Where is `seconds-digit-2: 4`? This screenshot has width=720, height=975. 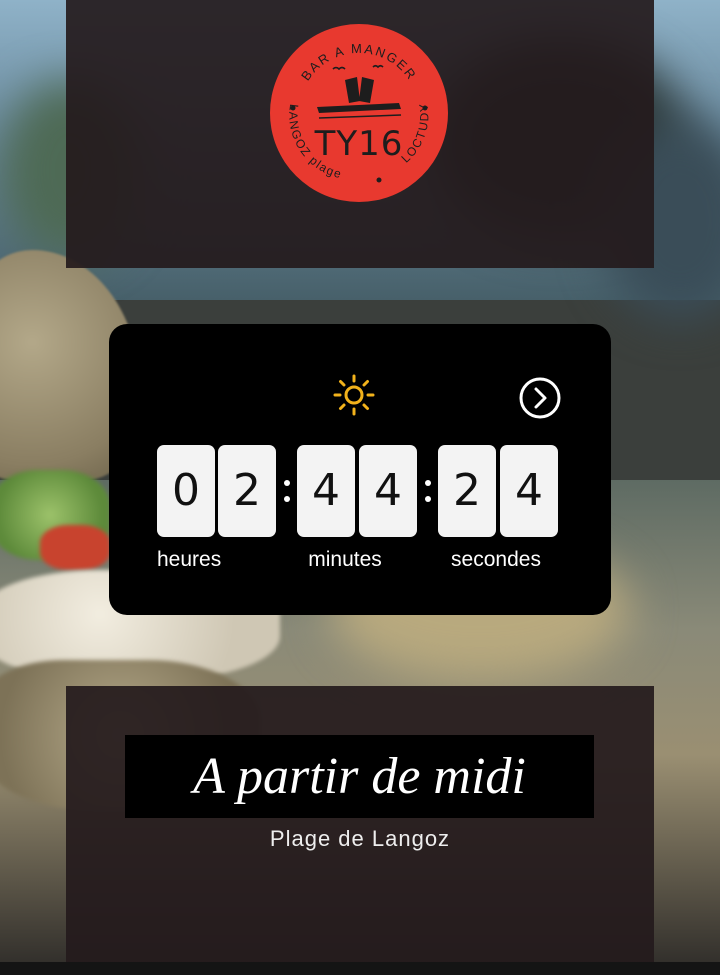 seconds-digit-2: 4 is located at coordinates (529, 491).